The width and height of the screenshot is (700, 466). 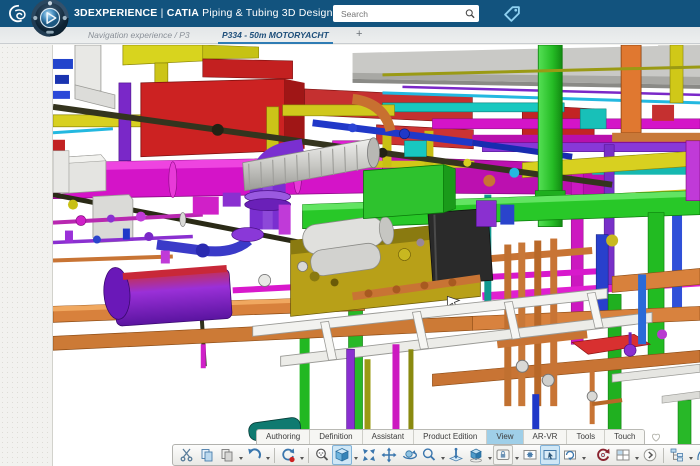 What do you see at coordinates (637, 458) in the screenshot?
I see `window-layout-dropdown-caret` at bounding box center [637, 458].